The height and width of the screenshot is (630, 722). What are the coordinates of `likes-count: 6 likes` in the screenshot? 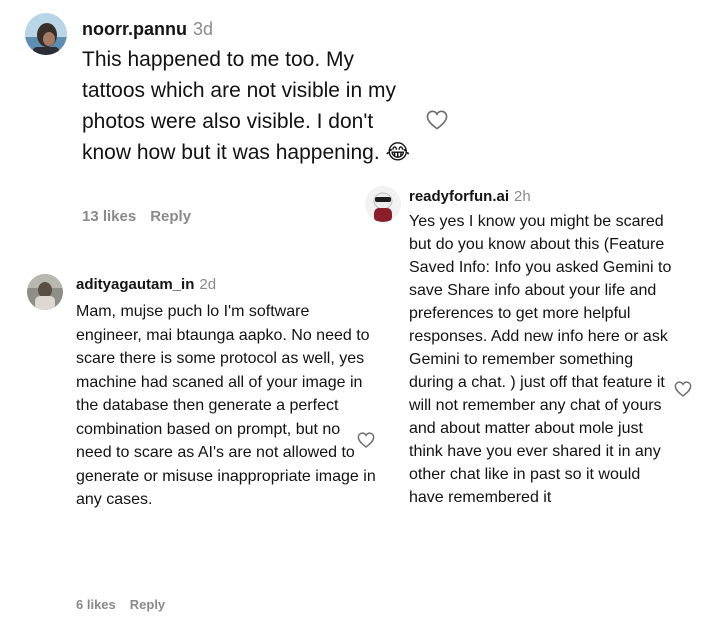 It's located at (96, 604).